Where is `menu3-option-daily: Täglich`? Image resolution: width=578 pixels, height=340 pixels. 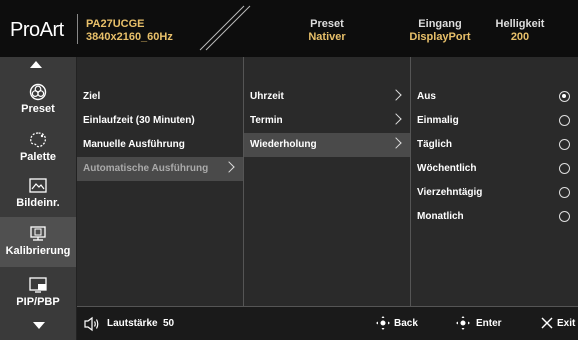 menu3-option-daily: Täglich is located at coordinates (494, 145).